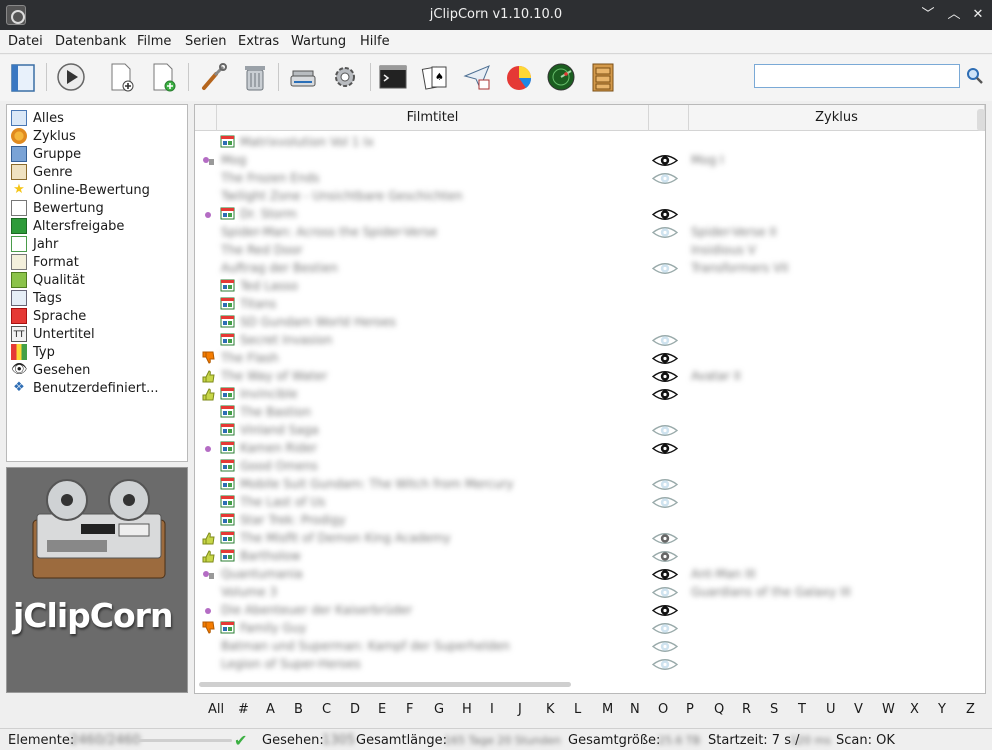  Describe the element at coordinates (121, 77) in the screenshot. I see `add-movie-icon` at that location.